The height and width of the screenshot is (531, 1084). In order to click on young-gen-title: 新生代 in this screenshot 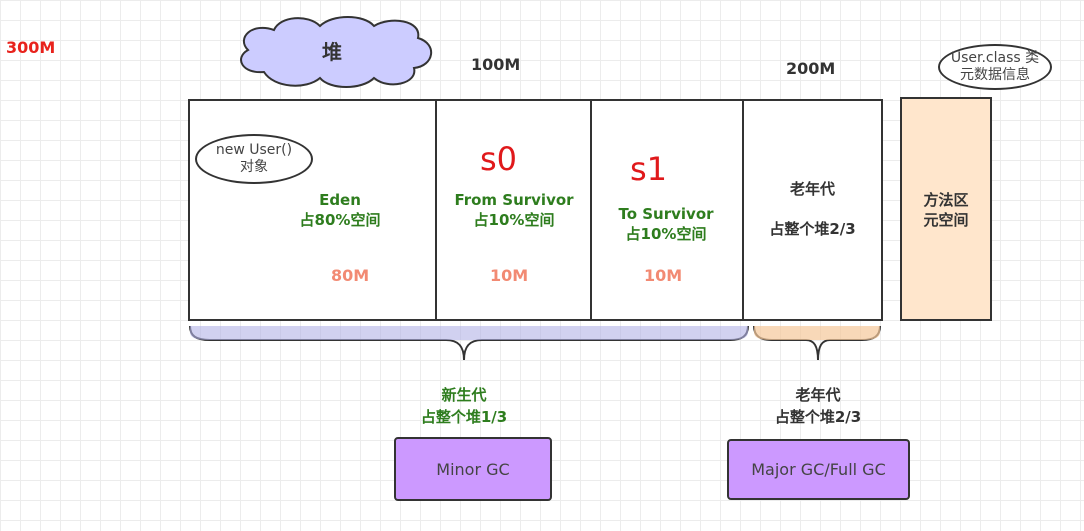, I will do `click(464, 395)`.